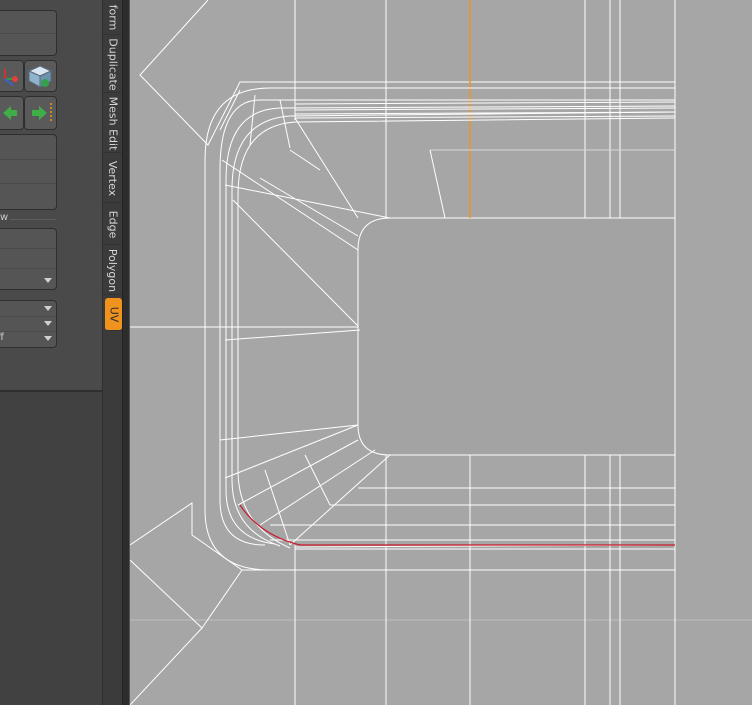  I want to click on tab-edge: Edge, so click(113, 224).